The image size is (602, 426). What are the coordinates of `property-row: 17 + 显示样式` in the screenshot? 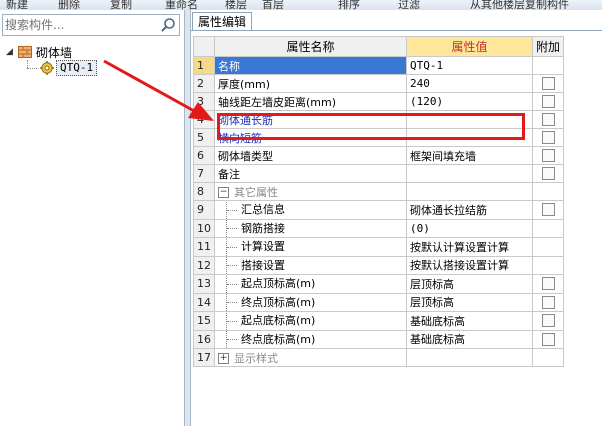 It's located at (379, 357).